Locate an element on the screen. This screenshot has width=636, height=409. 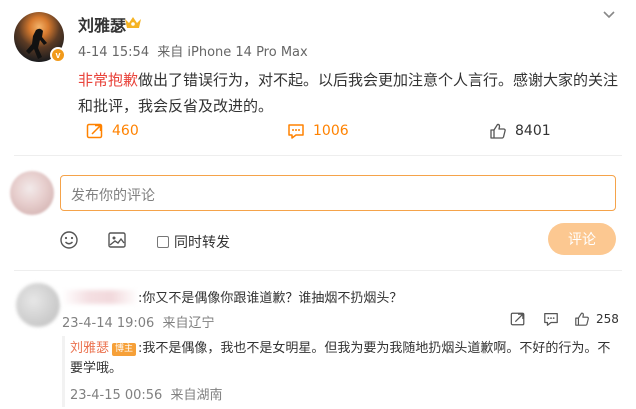
commenter-name-redacted is located at coordinates (100, 297).